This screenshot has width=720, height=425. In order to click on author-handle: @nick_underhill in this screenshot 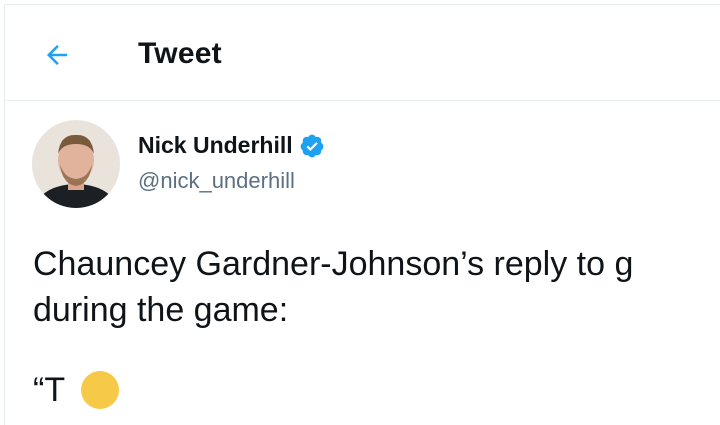, I will do `click(216, 181)`.